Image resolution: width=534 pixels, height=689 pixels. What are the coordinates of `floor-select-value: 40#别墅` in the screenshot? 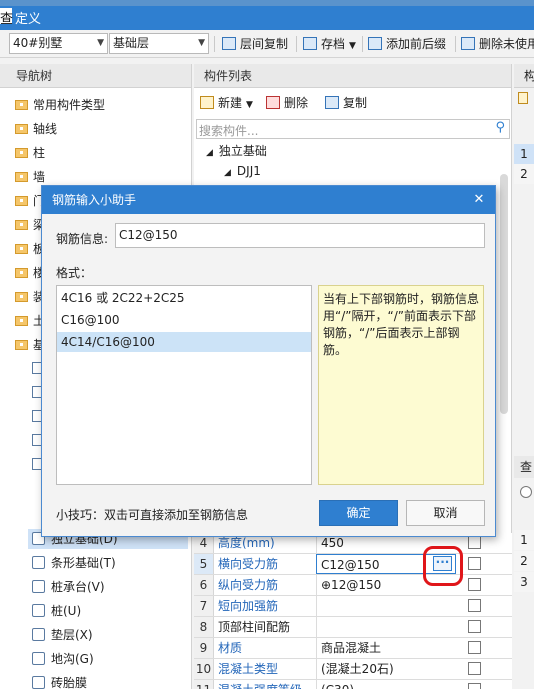 It's located at (38, 43).